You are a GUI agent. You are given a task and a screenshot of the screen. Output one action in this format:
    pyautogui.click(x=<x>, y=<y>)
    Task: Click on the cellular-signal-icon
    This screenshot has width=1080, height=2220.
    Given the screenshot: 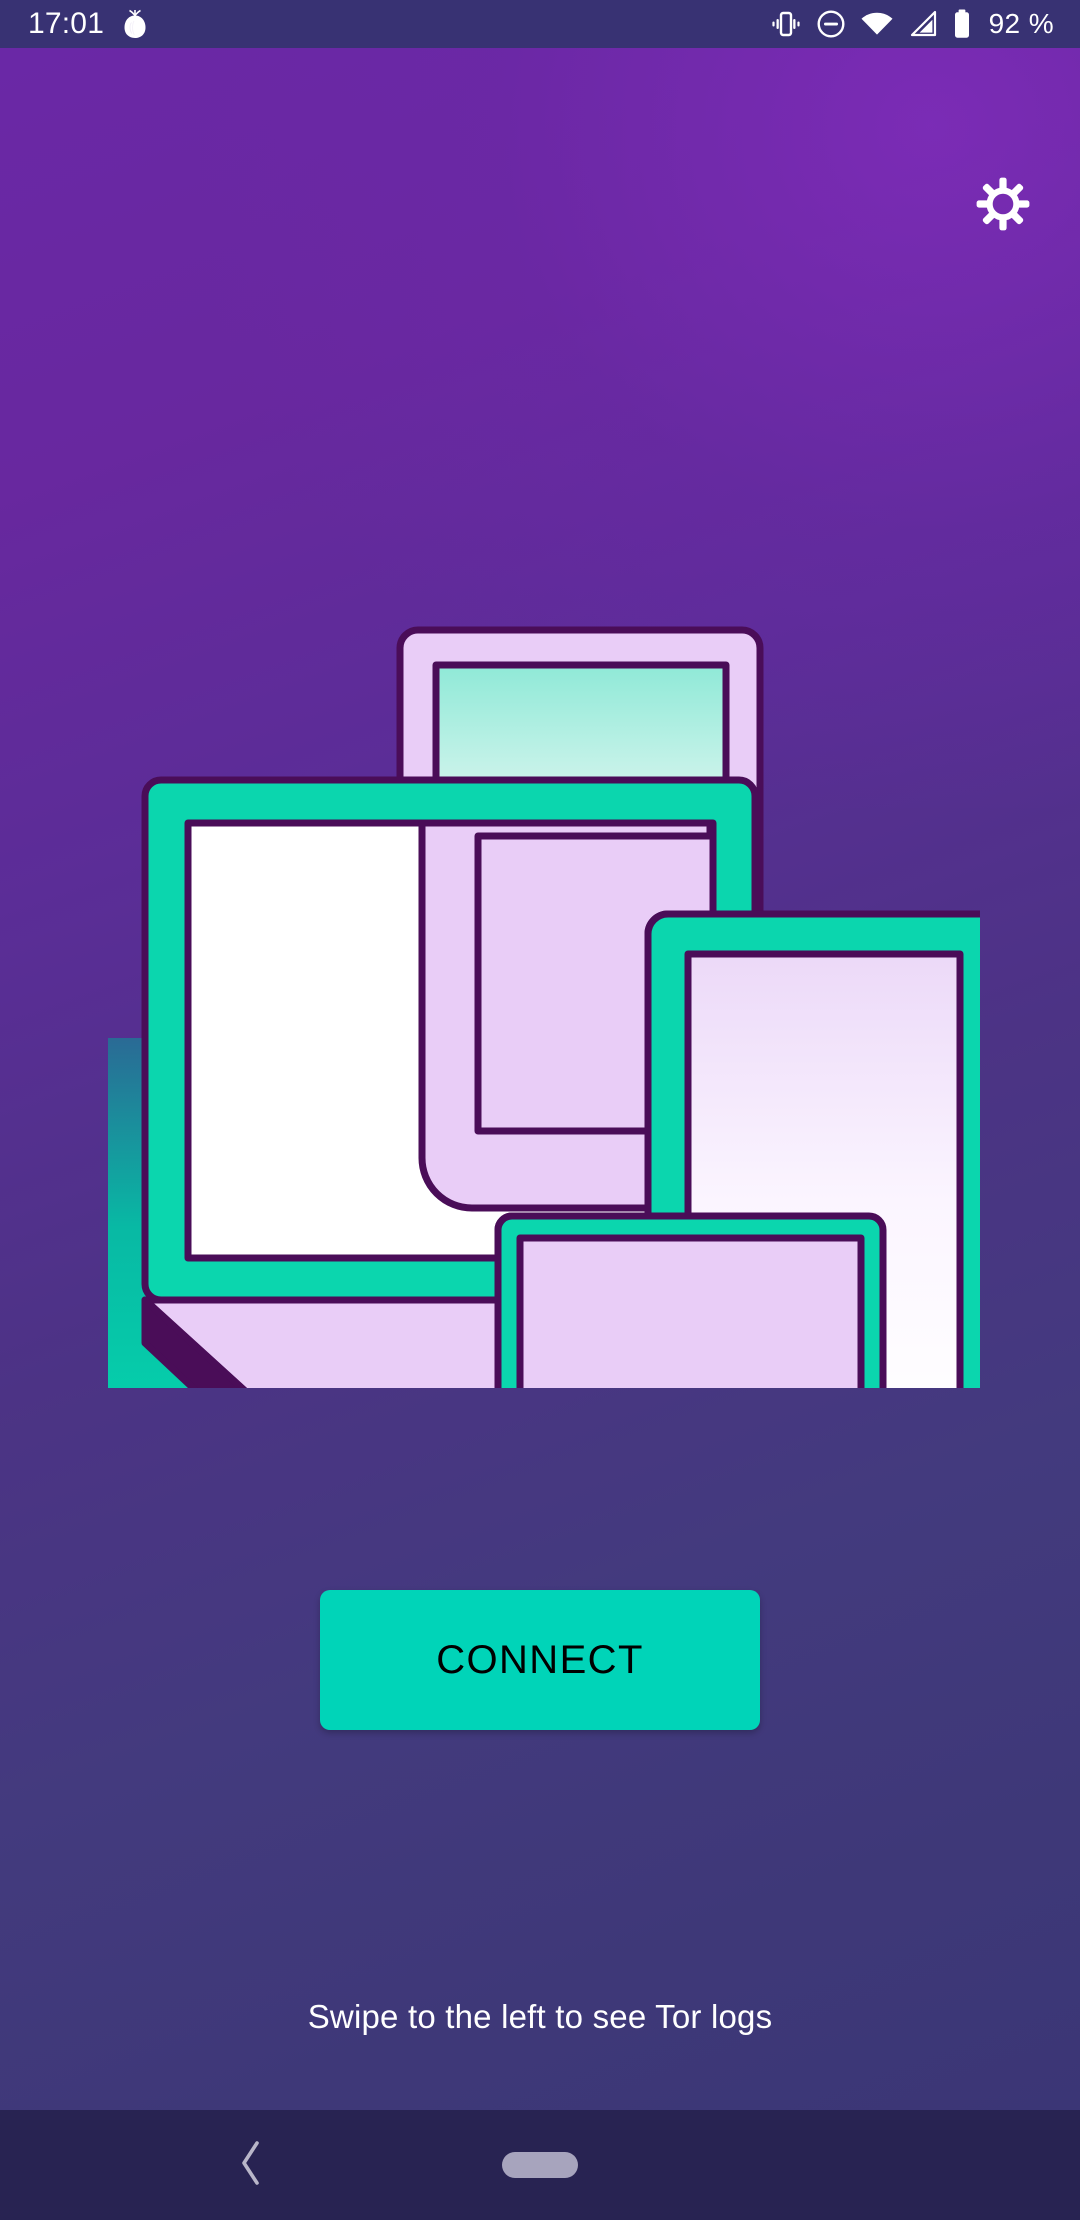 What is the action you would take?
    pyautogui.click(x=923, y=24)
    